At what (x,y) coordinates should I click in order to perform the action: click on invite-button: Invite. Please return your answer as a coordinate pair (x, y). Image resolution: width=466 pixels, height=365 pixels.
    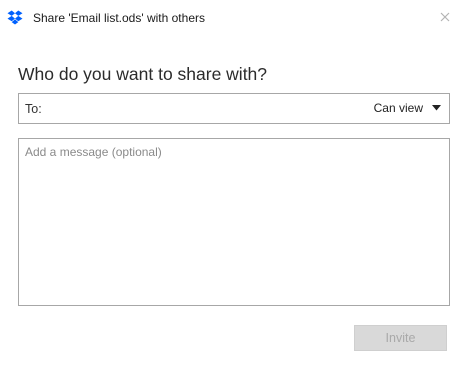
    Looking at the image, I should click on (400, 338).